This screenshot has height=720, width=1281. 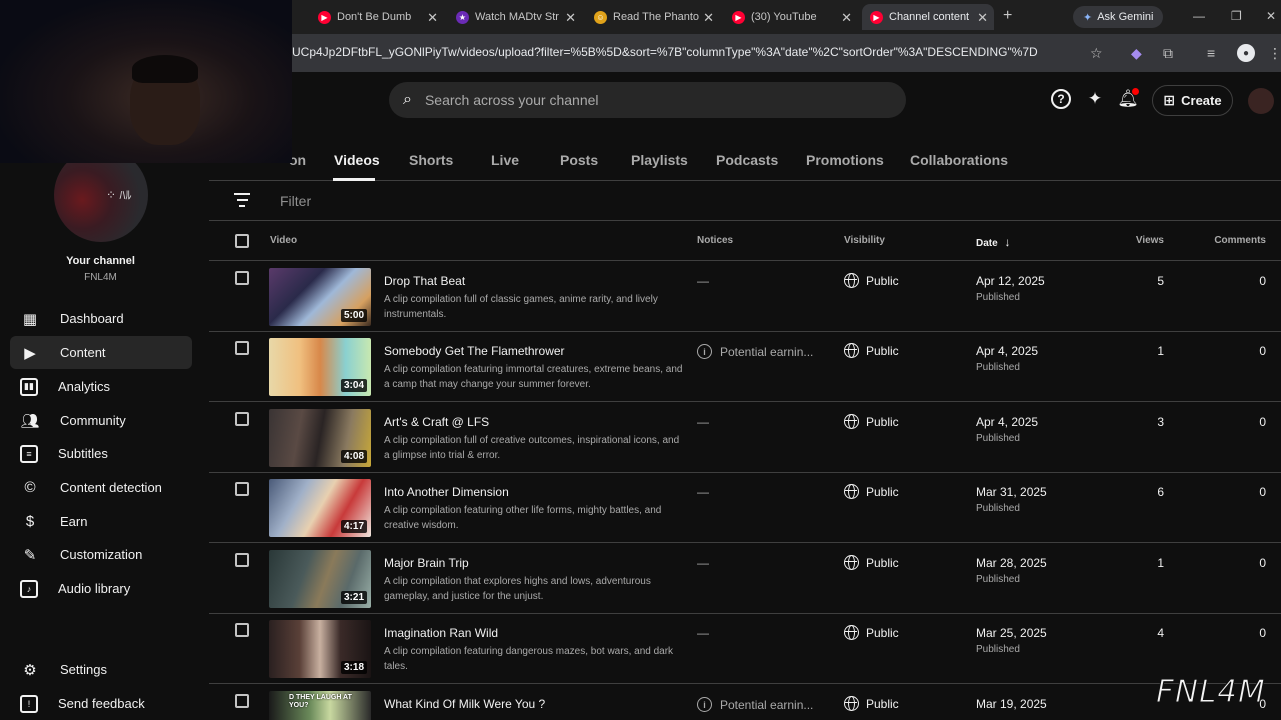 What do you see at coordinates (1274, 53) in the screenshot?
I see `browser-menu-icon: ⋮` at bounding box center [1274, 53].